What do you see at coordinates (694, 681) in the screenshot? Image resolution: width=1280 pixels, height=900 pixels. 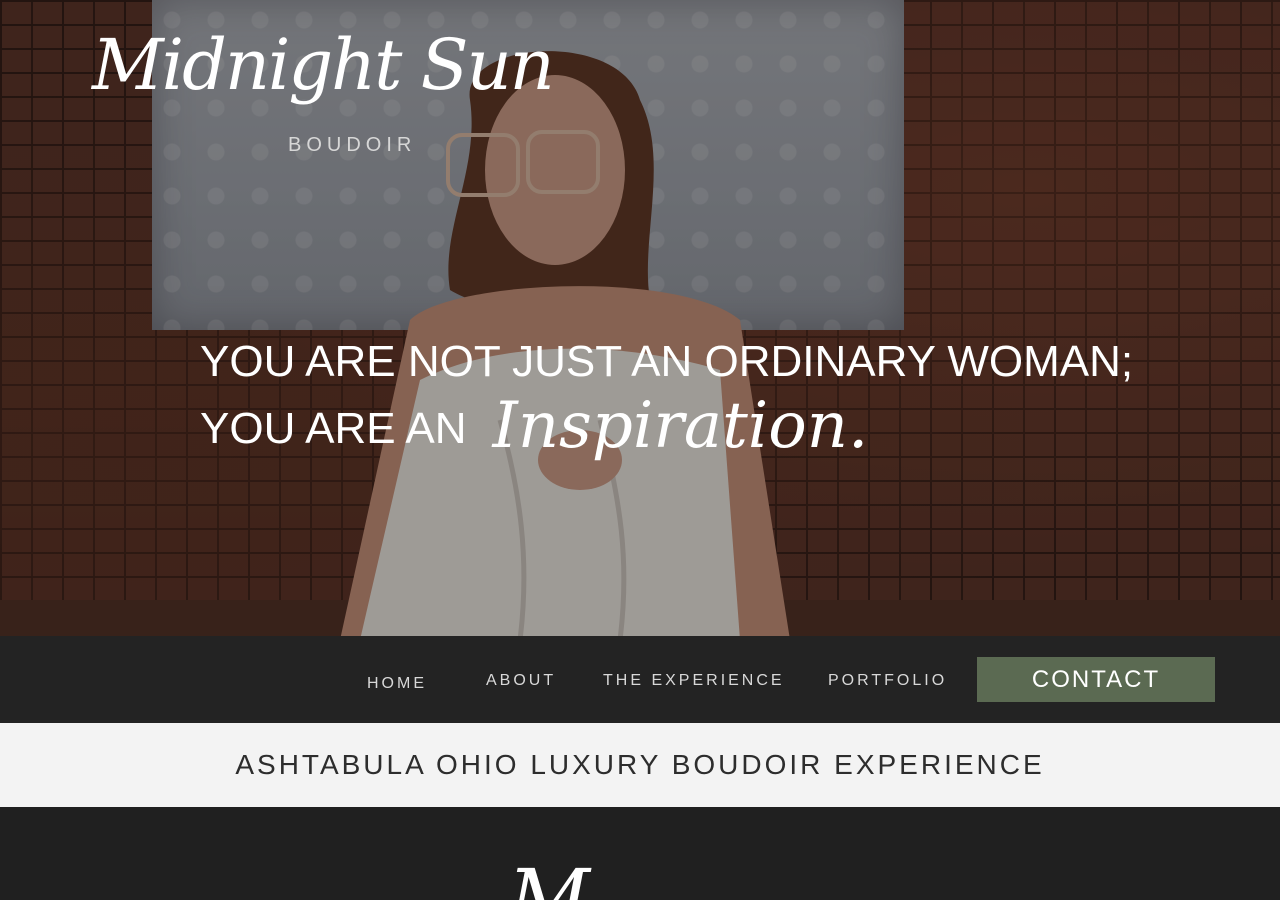 I see `nav-item-the-experience: THE EXPERIENCE` at bounding box center [694, 681].